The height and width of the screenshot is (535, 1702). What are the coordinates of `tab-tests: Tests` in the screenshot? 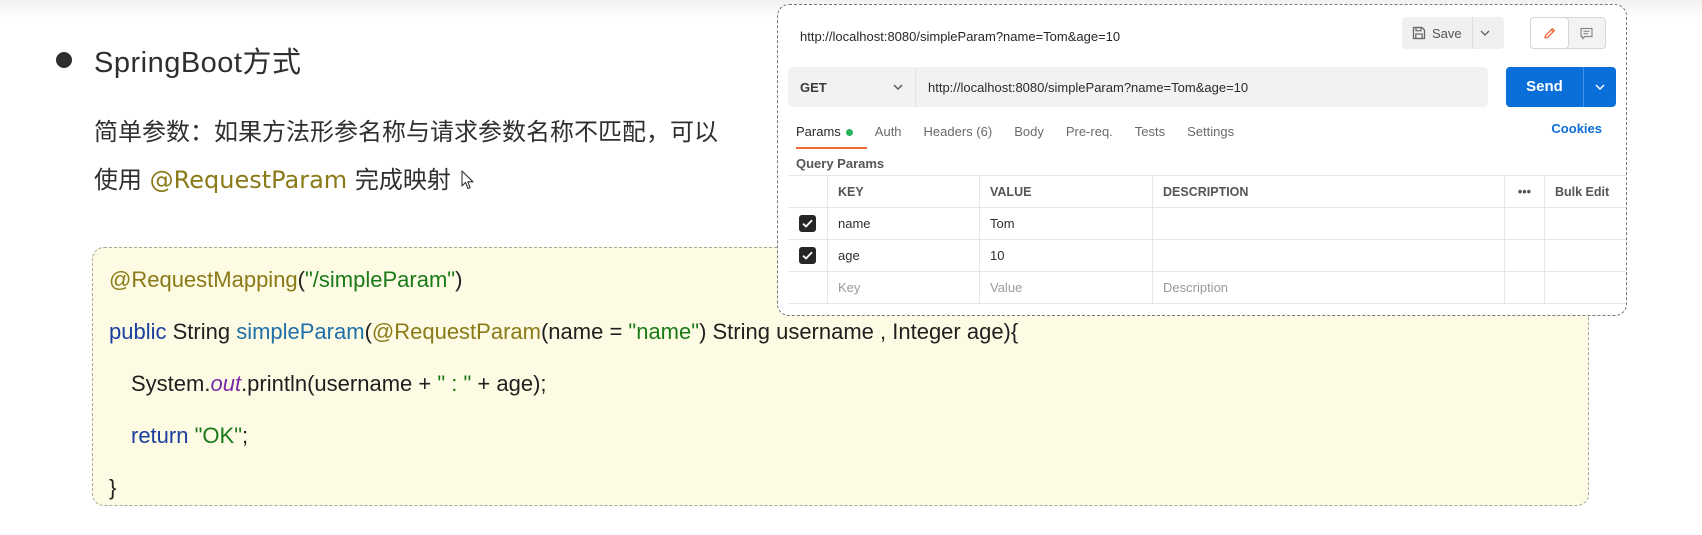 It's located at (1150, 133).